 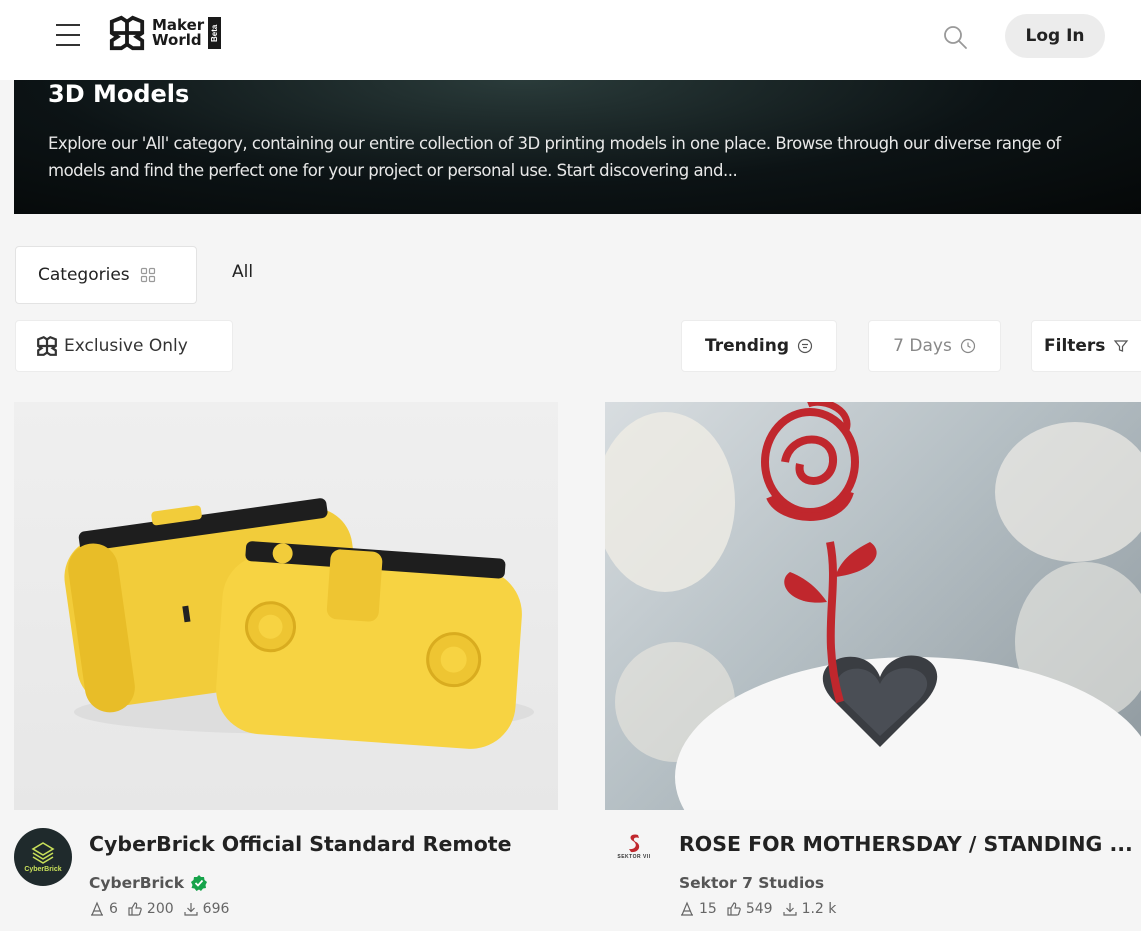 I want to click on verified-icon, so click(x=199, y=883).